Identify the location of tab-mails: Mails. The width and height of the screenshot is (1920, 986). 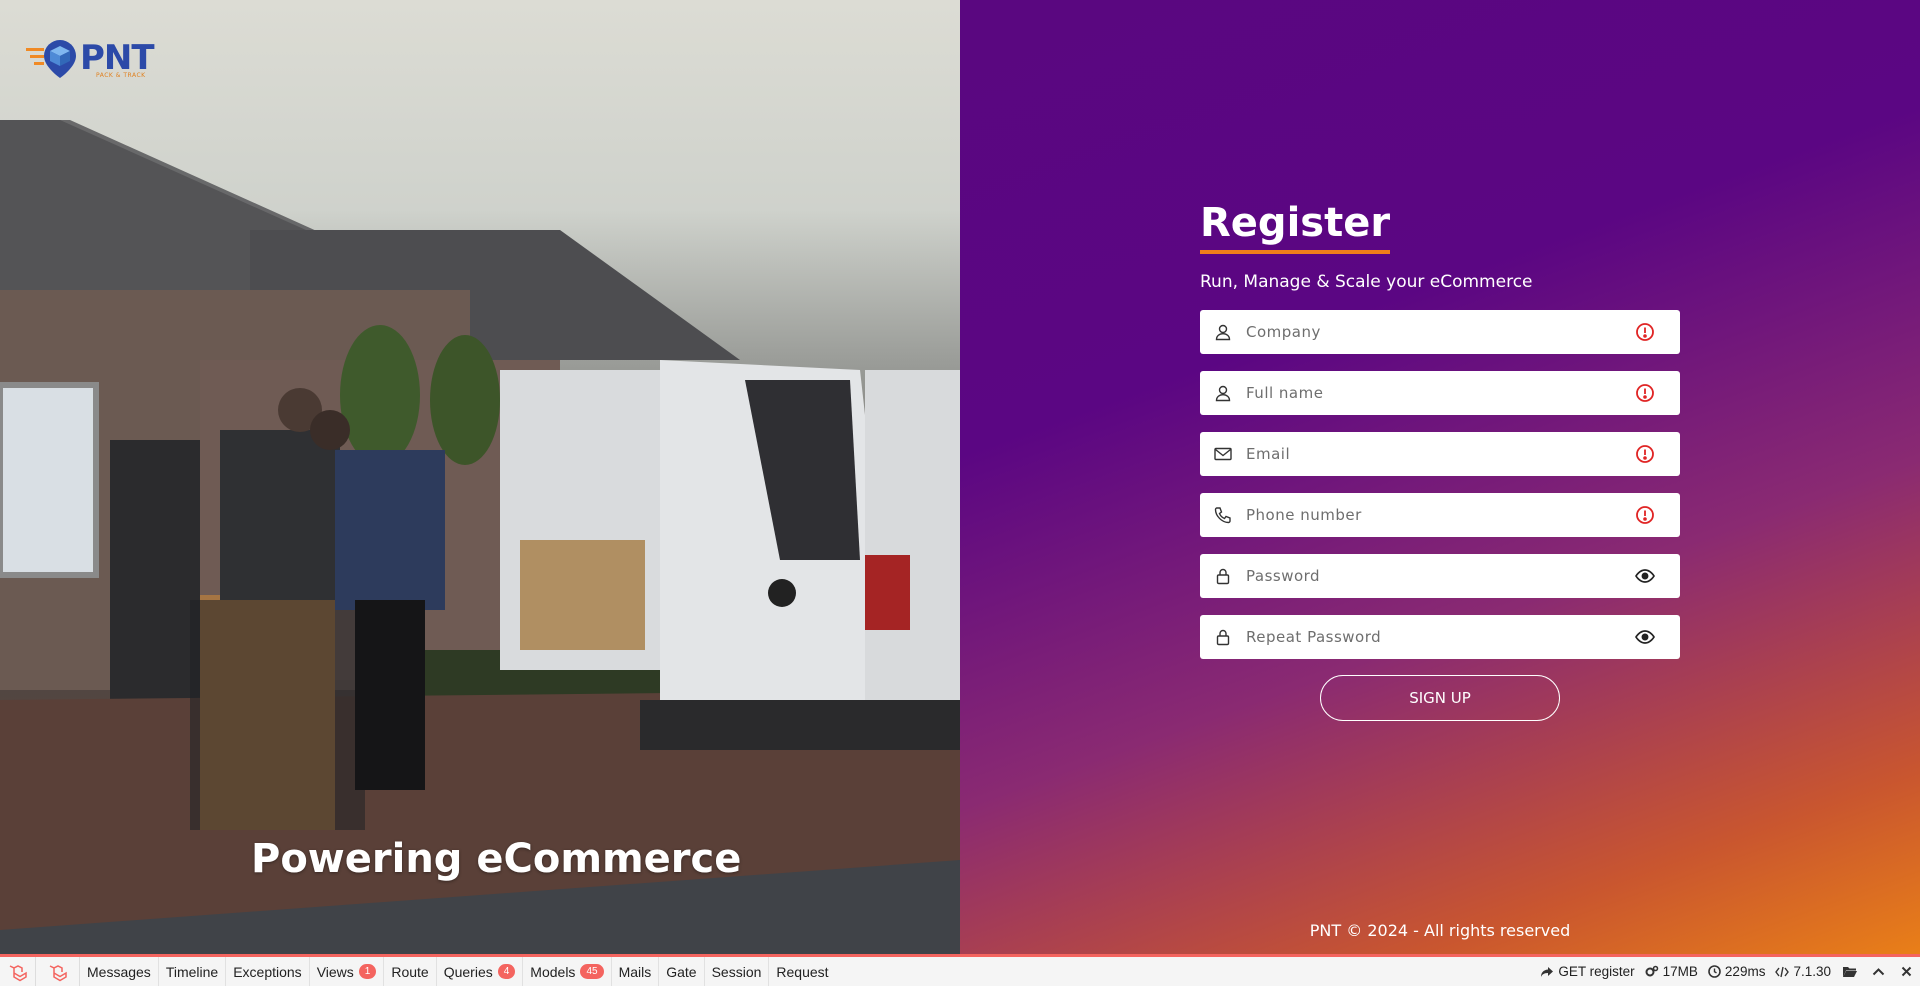
(636, 971).